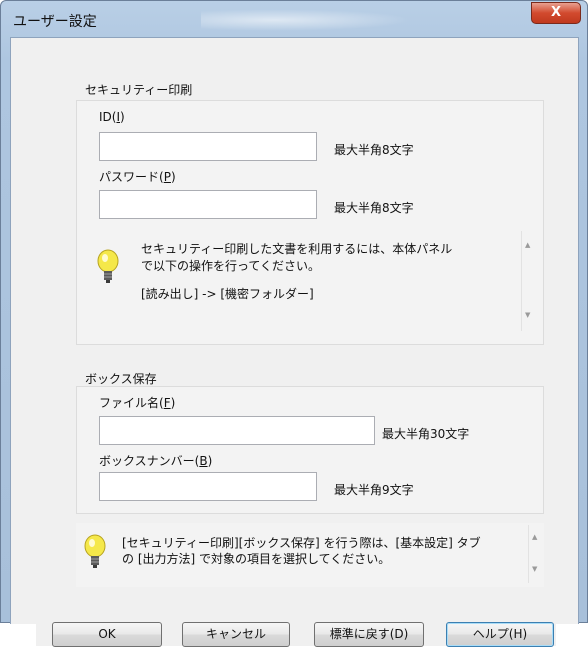 This screenshot has height=647, width=588. Describe the element at coordinates (426, 434) in the screenshot. I see `filename-max-note: 最大半角30文字` at that location.